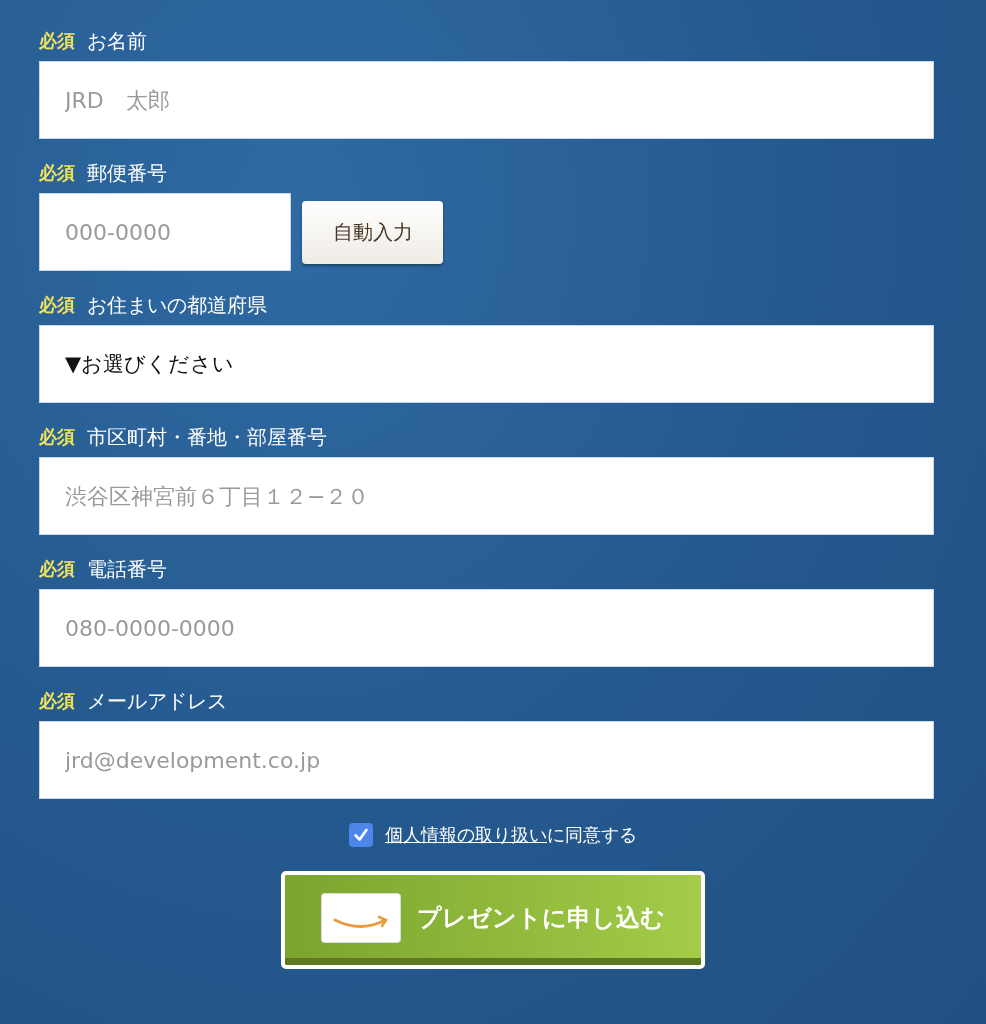 The image size is (986, 1024). I want to click on input-field: 080-0000-0000, so click(486, 628).